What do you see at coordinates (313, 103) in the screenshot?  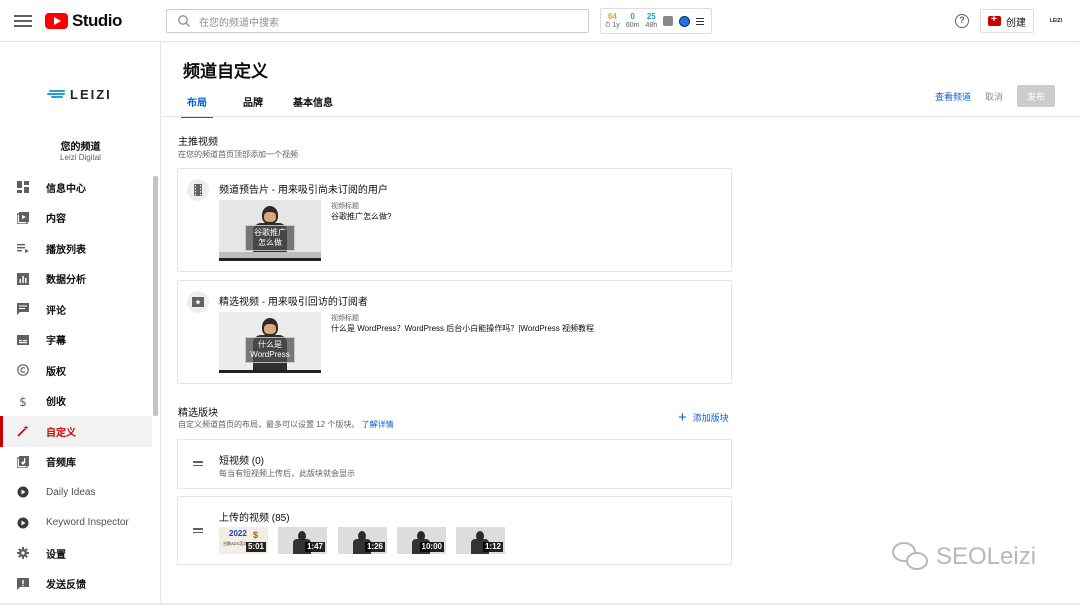 I see `tab-basic-info: 基本信息` at bounding box center [313, 103].